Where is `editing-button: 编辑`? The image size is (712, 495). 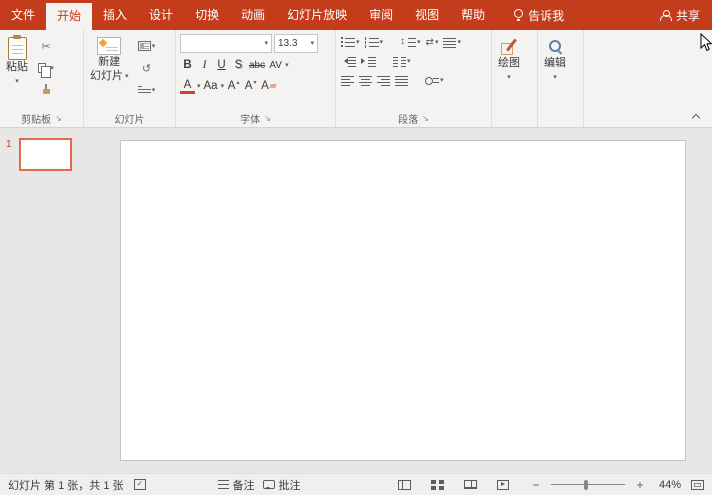 editing-button: 编辑 is located at coordinates (555, 71).